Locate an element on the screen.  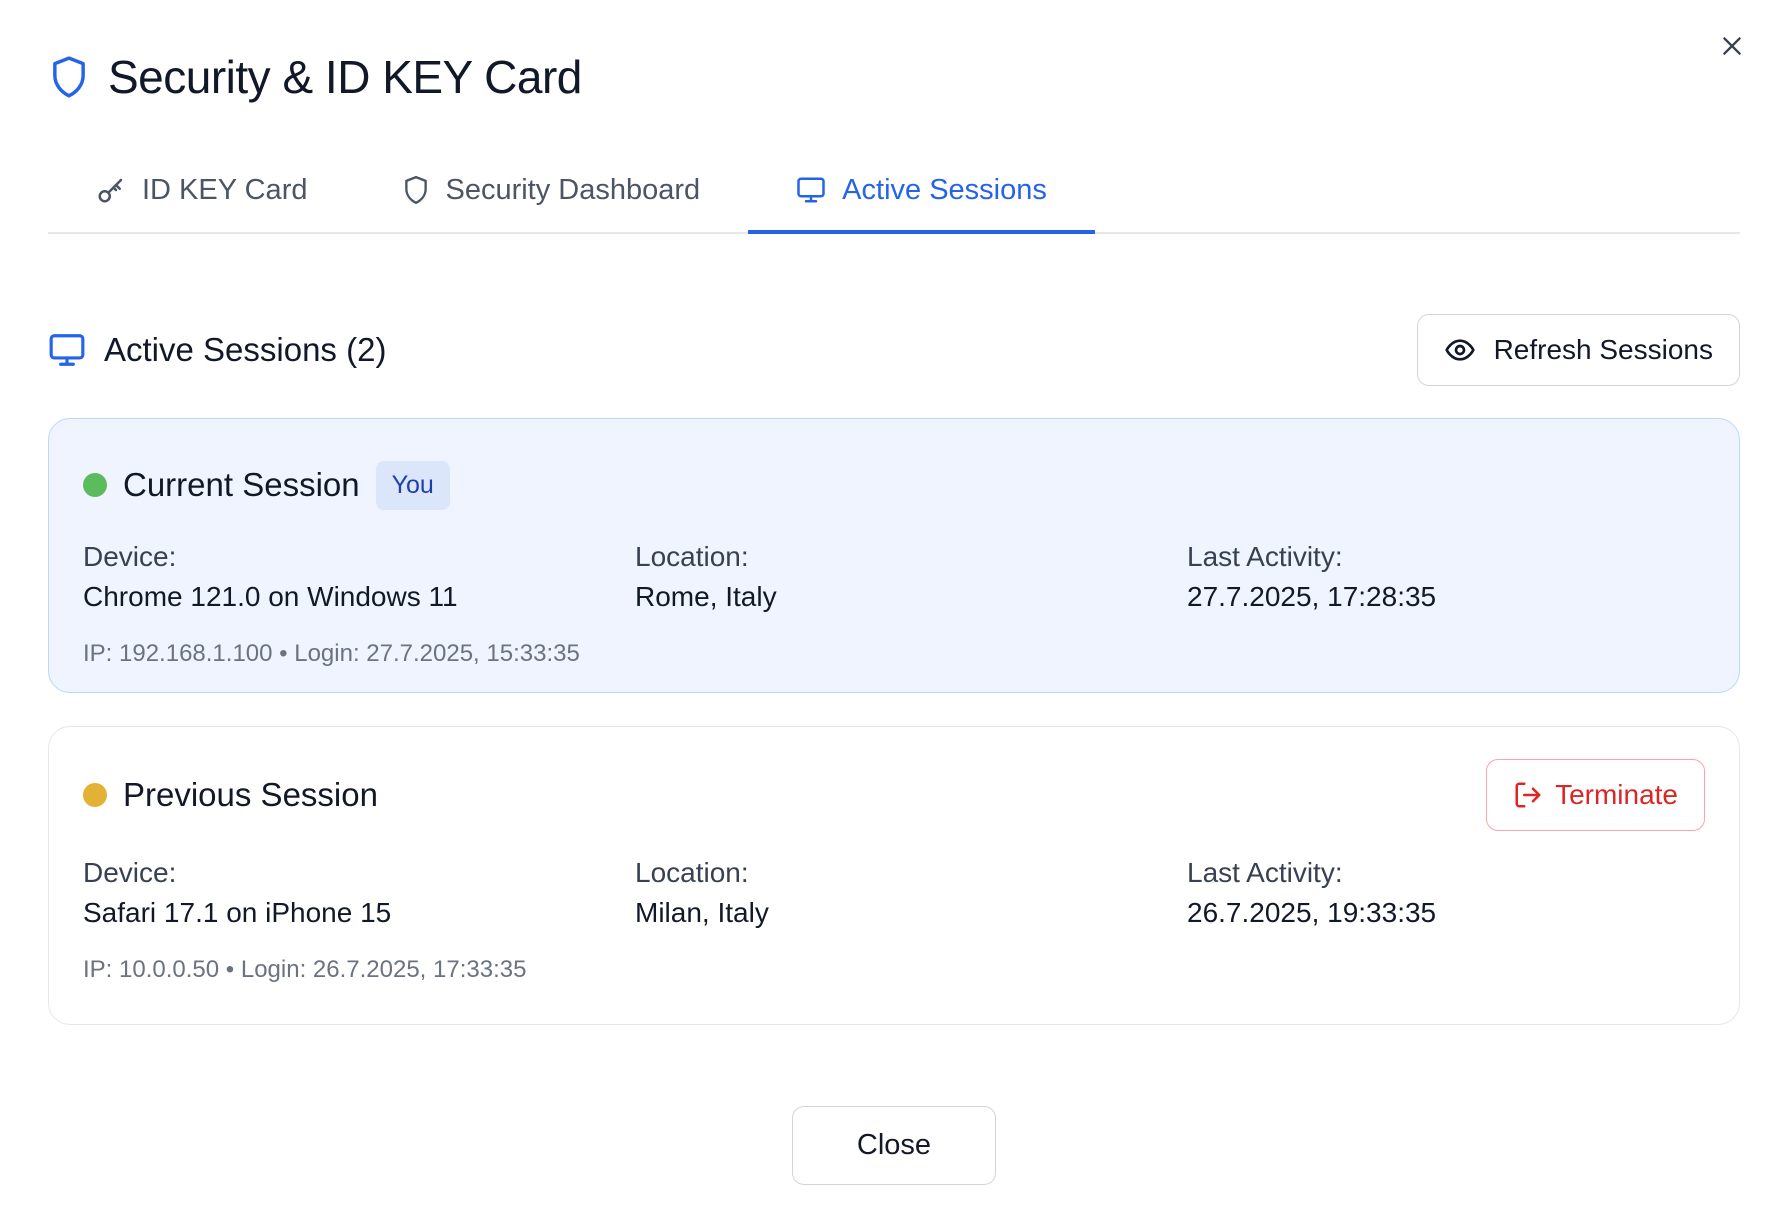
device-field: Device: Safari 17.1 on iPhone 15 is located at coordinates (359, 893).